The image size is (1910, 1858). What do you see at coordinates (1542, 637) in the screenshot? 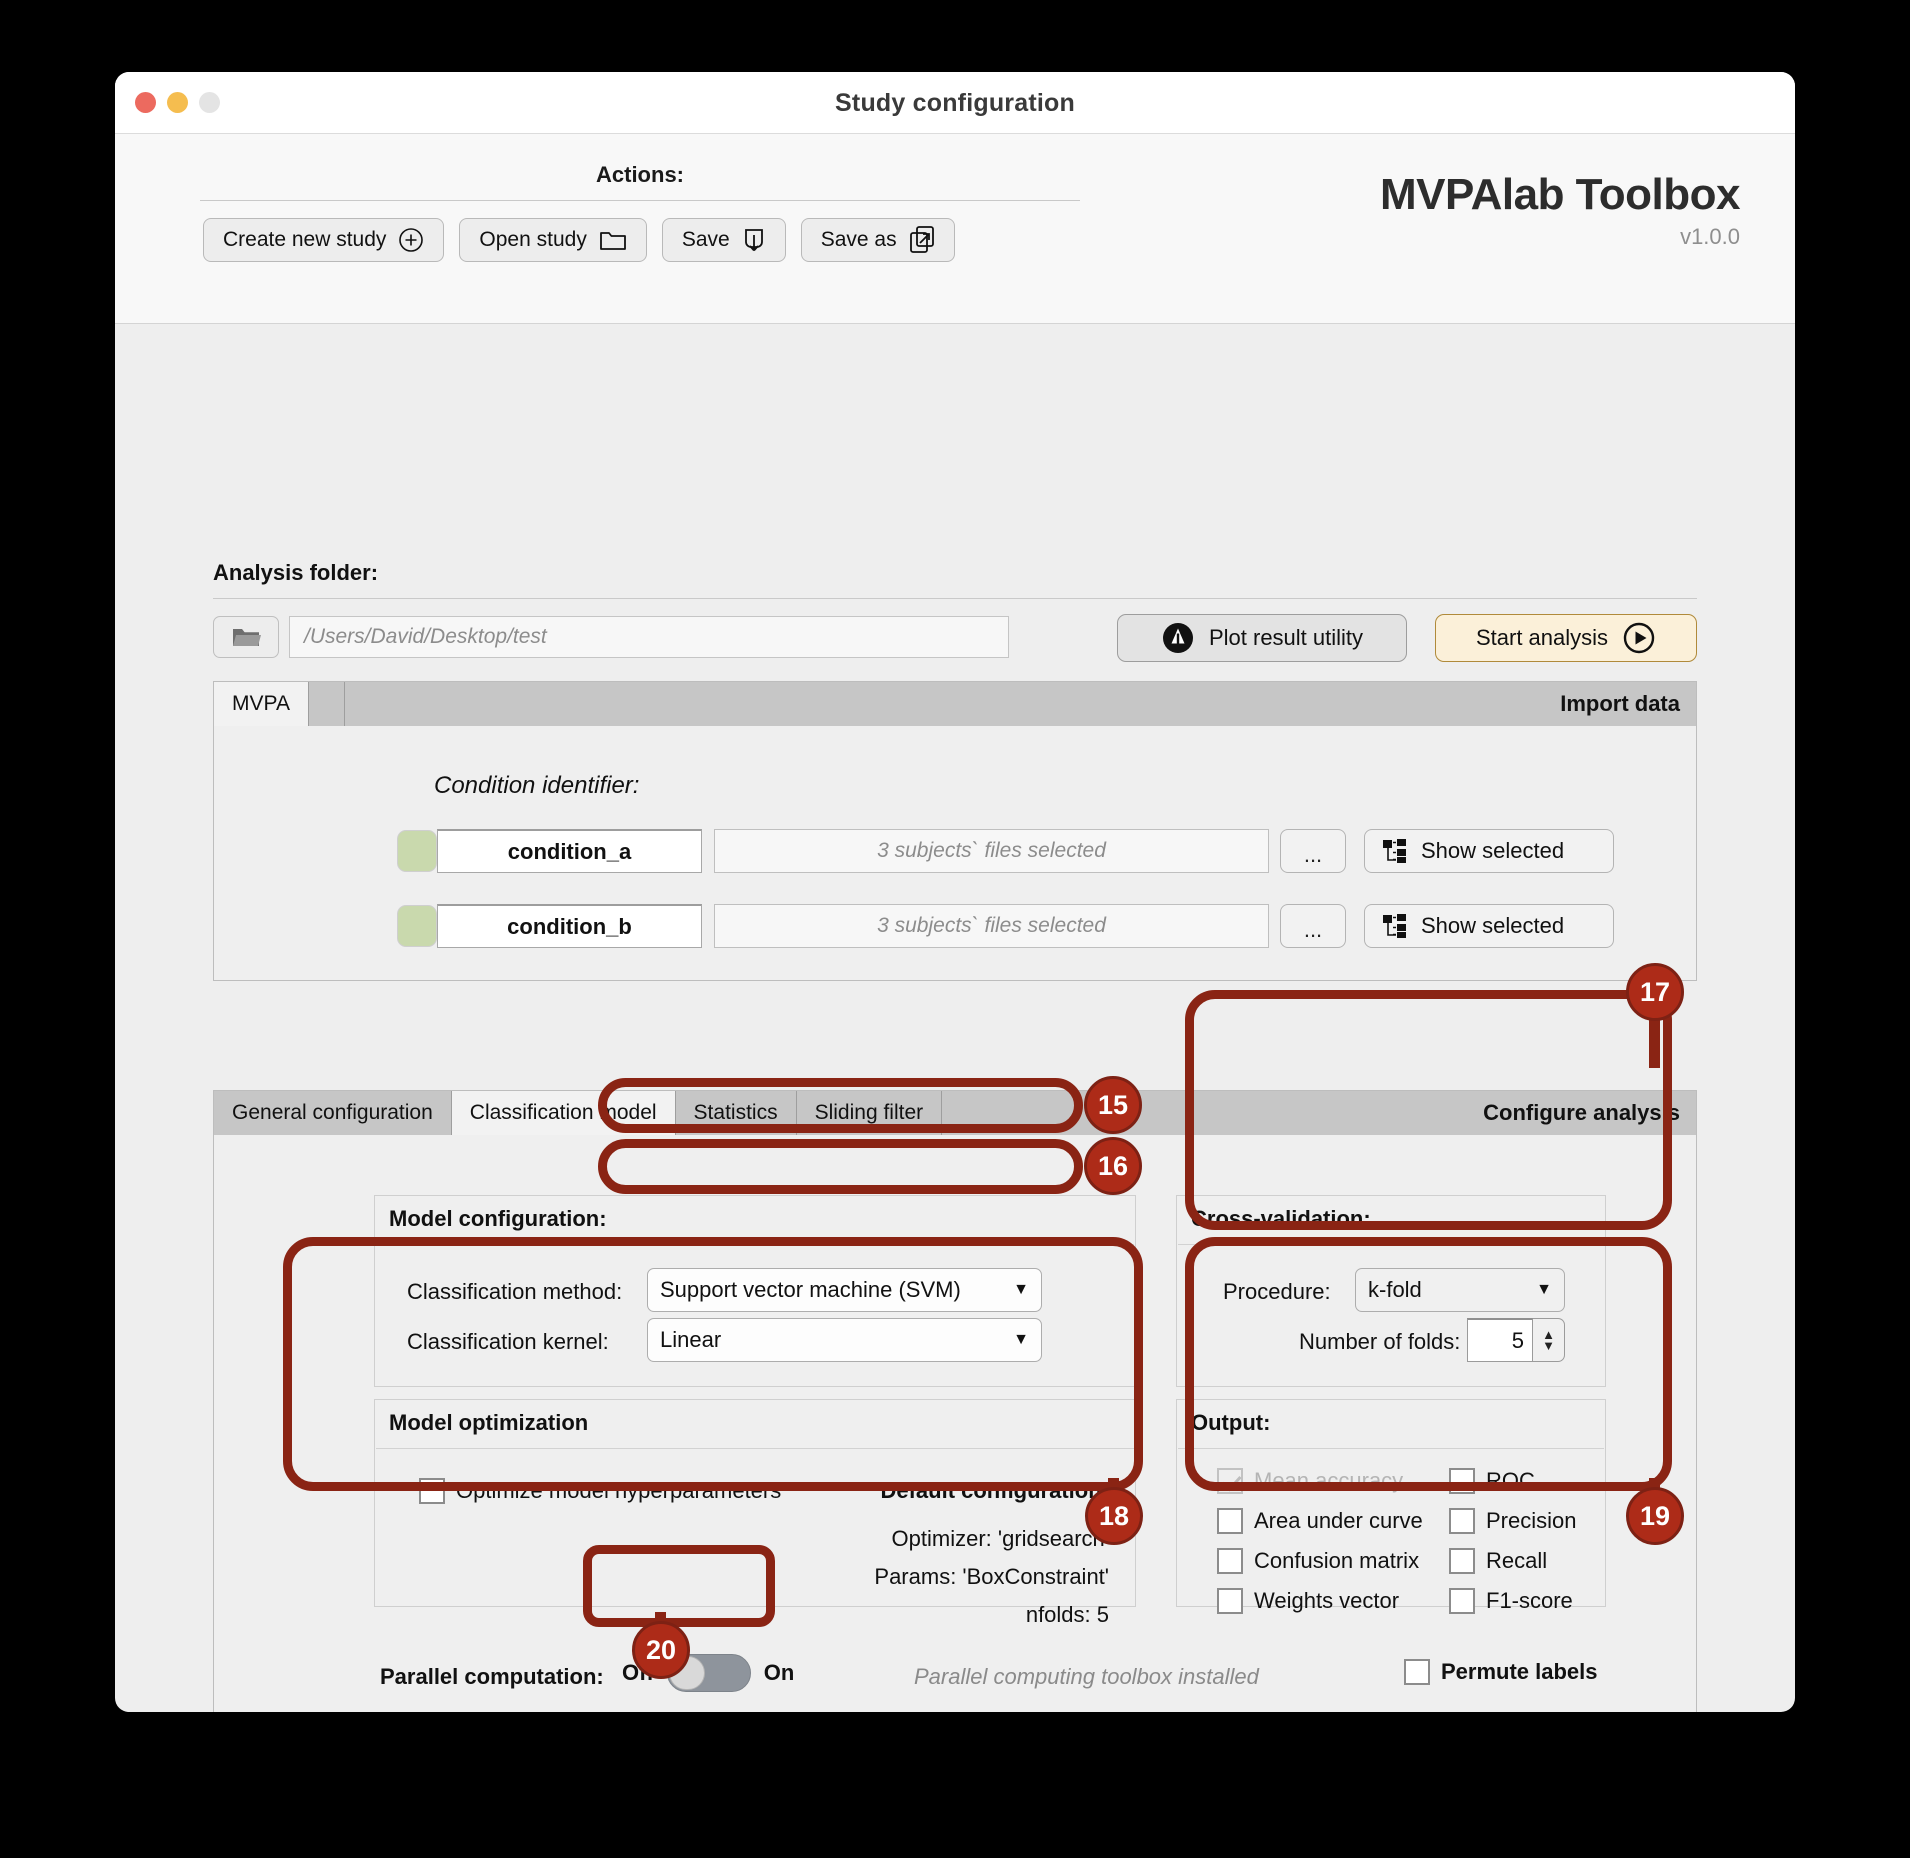
I see `start-analysis-label: Start analysis` at bounding box center [1542, 637].